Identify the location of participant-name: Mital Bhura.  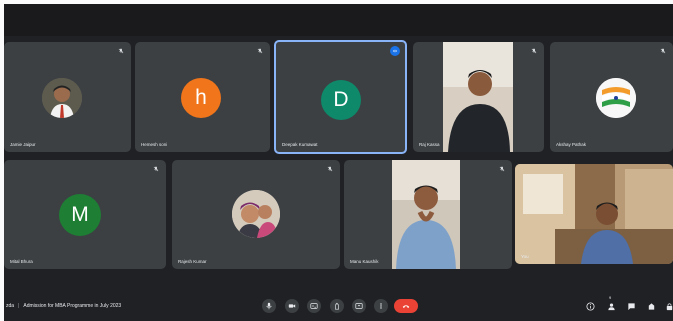
(21, 261).